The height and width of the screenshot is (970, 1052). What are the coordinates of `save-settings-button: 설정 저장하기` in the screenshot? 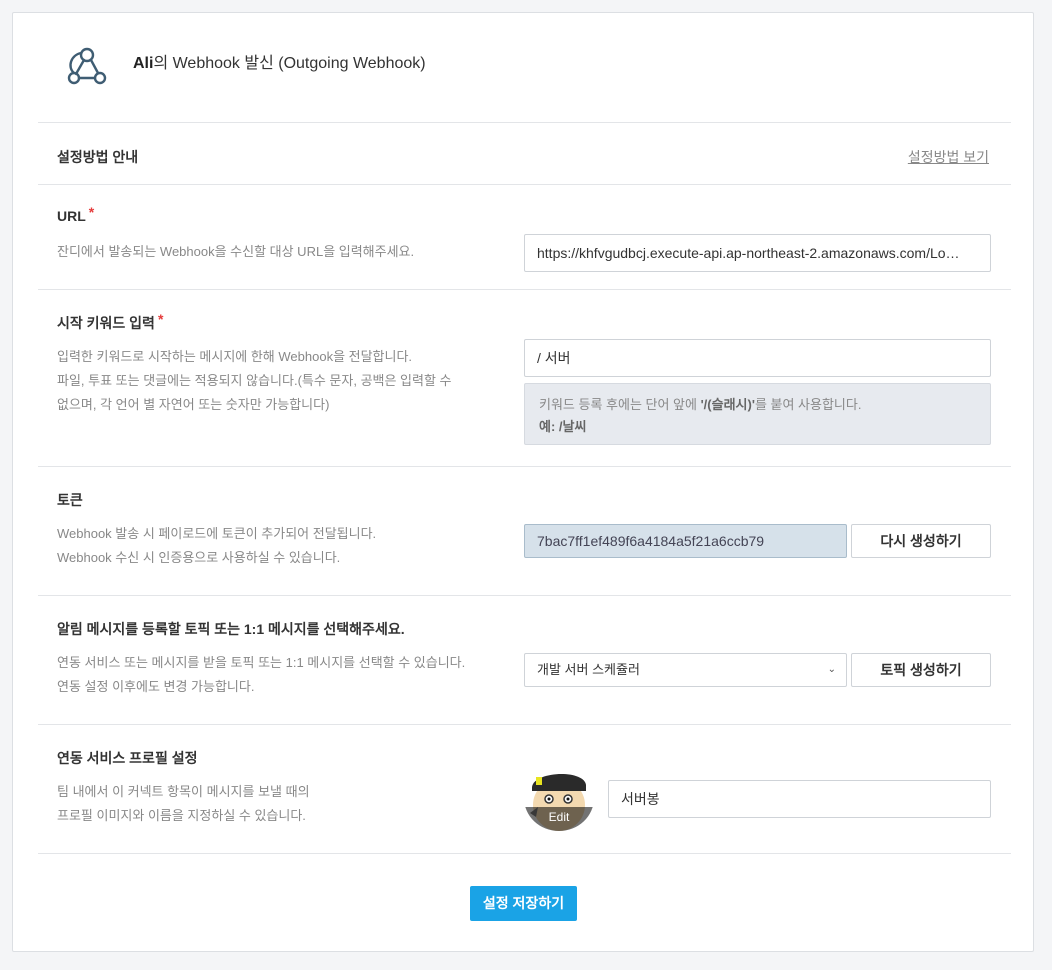 It's located at (523, 903).